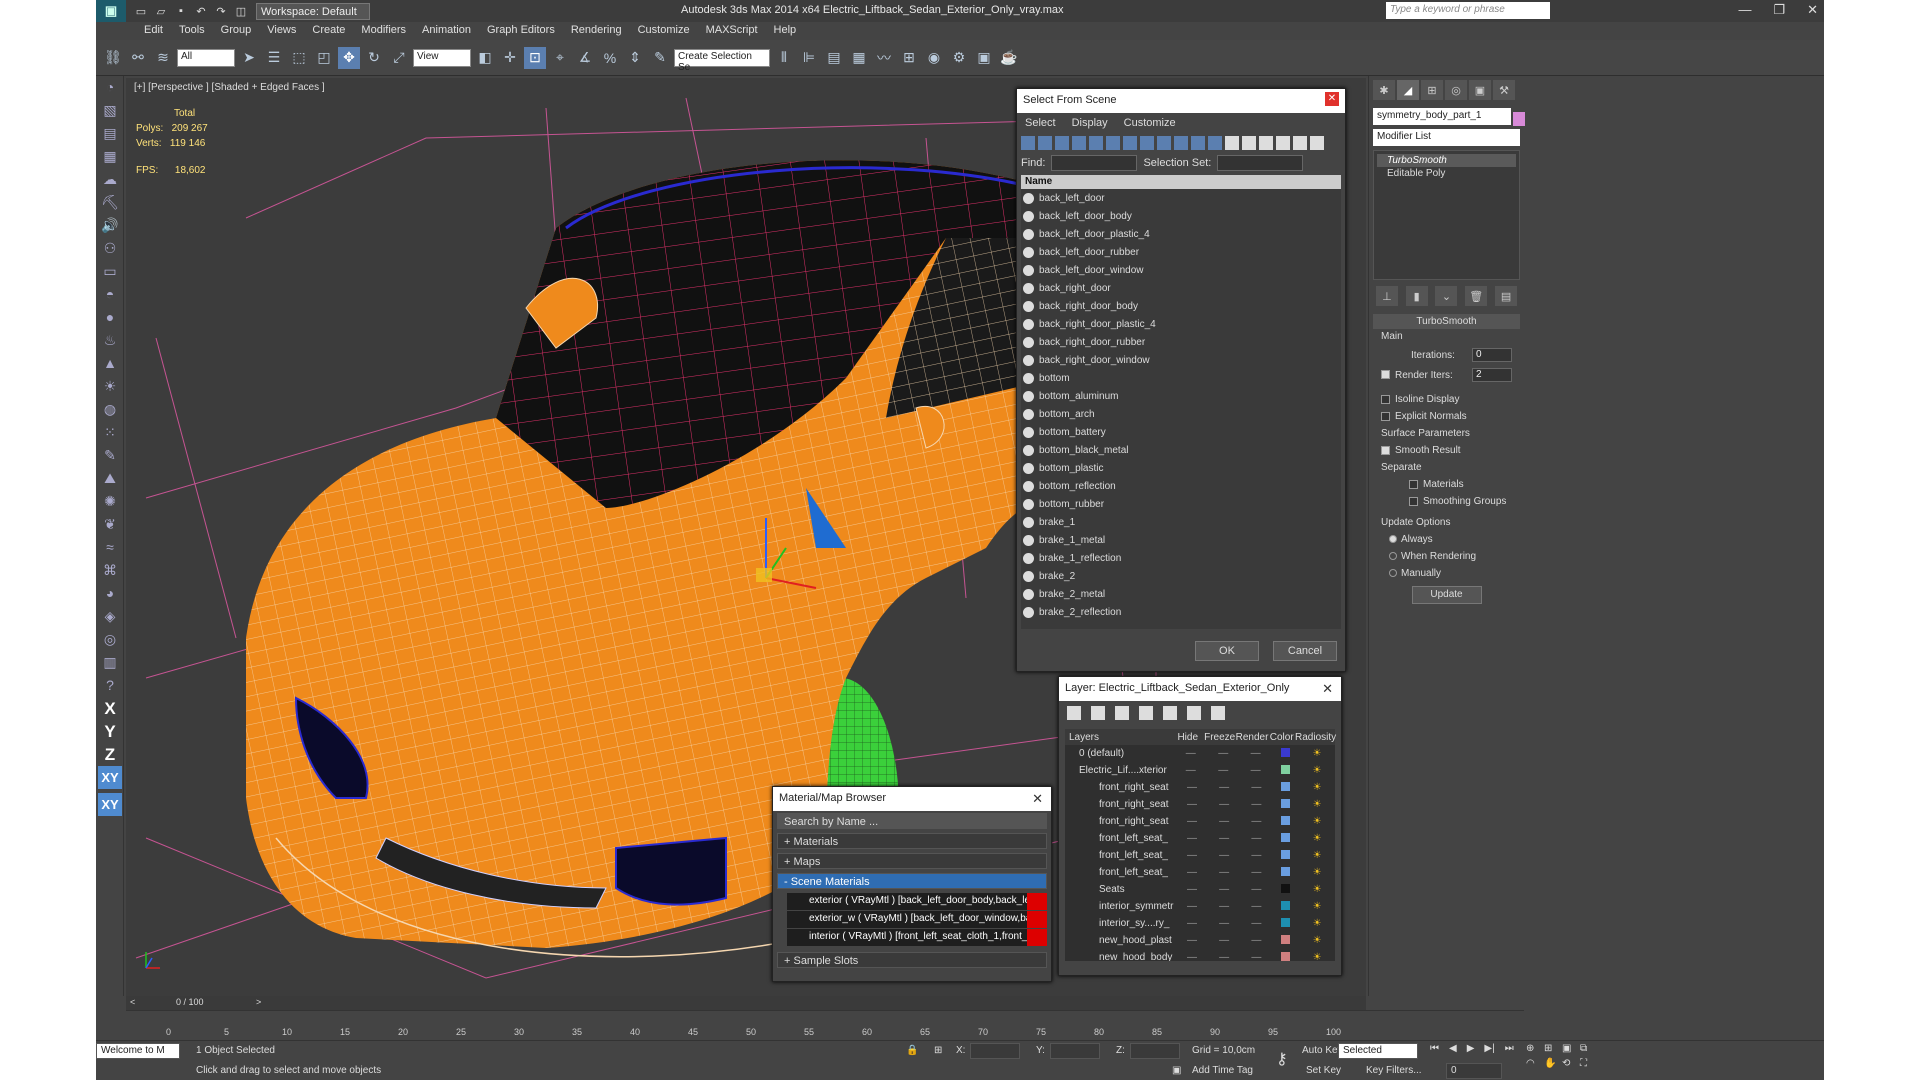 The height and width of the screenshot is (1080, 1920). I want to click on help-search-input: Type a keyword or phrase, so click(1468, 10).